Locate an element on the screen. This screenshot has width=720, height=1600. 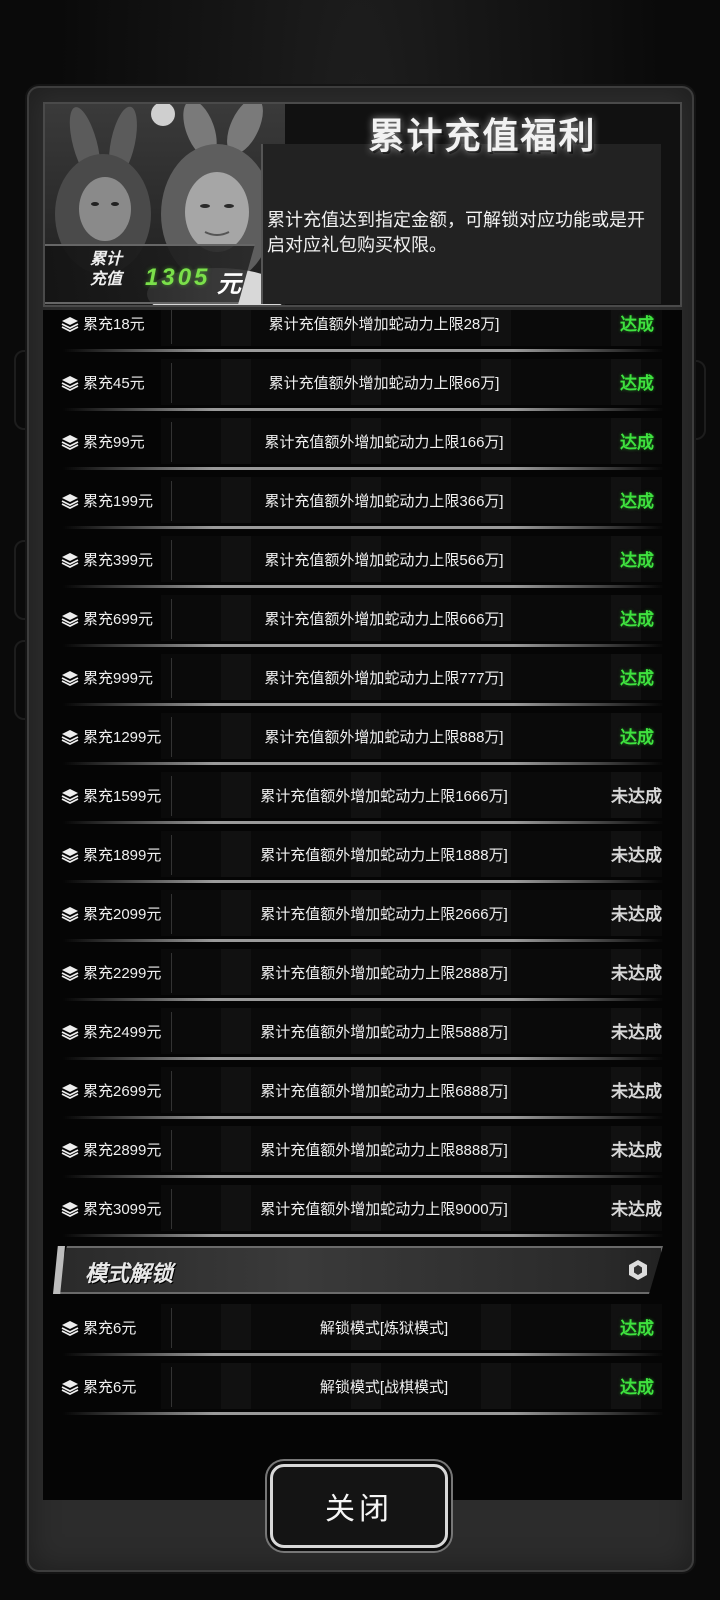
row-reward: 累计充值额外增加蛇动力上限28万] is located at coordinates (384, 324).